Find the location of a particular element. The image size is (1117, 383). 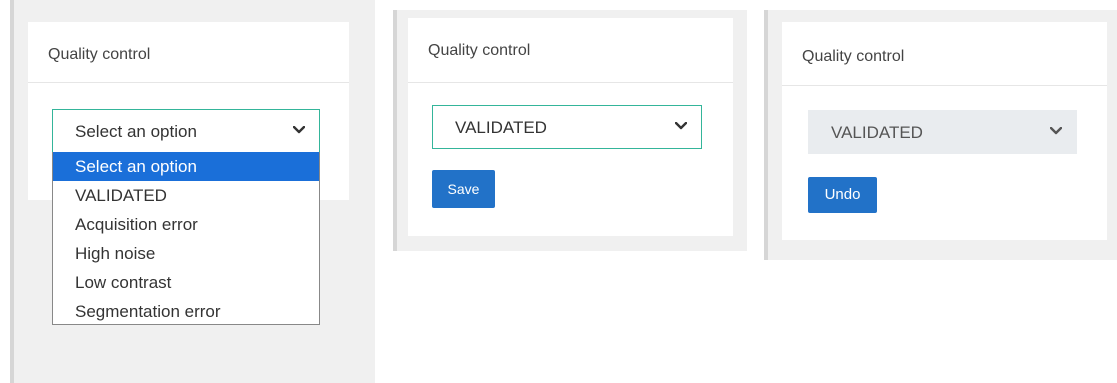

quality-select: Select an option is located at coordinates (186, 131).